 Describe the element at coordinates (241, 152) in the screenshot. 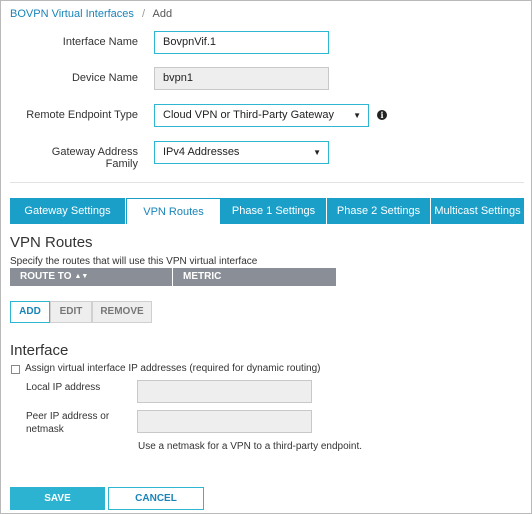

I see `gateway-address-family-select: IPv4 Addresses ▼` at that location.